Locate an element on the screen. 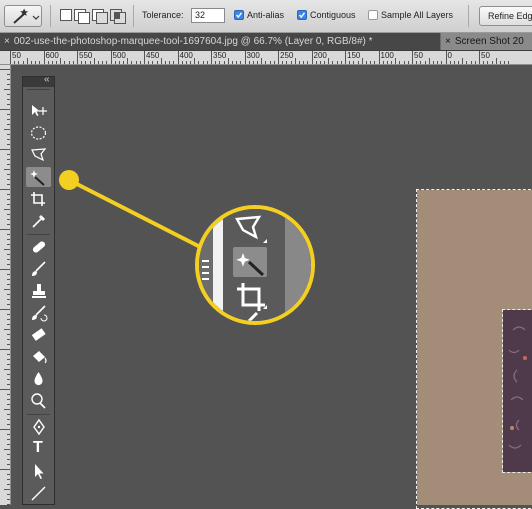 Image resolution: width=532 pixels, height=509 pixels. callout-dot is located at coordinates (69, 180).